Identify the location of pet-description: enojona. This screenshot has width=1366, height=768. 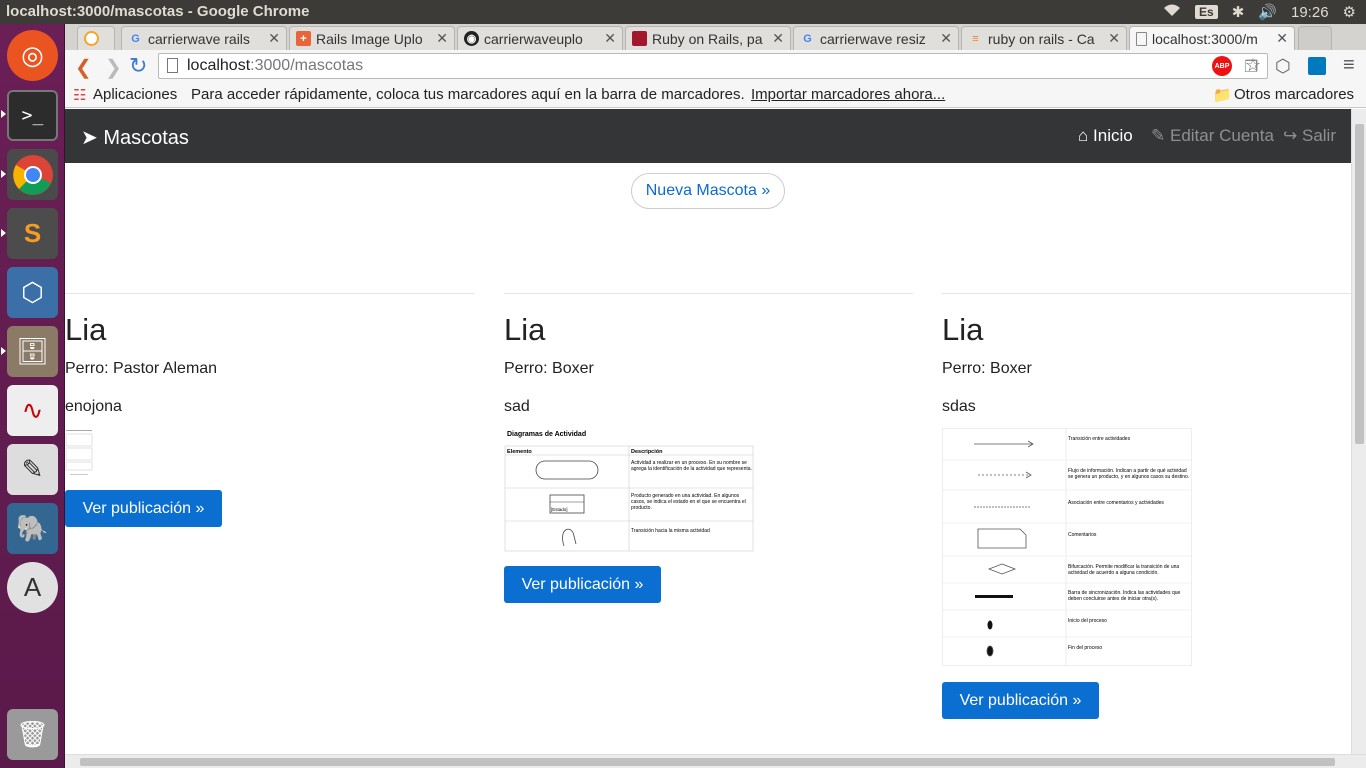
(93, 406).